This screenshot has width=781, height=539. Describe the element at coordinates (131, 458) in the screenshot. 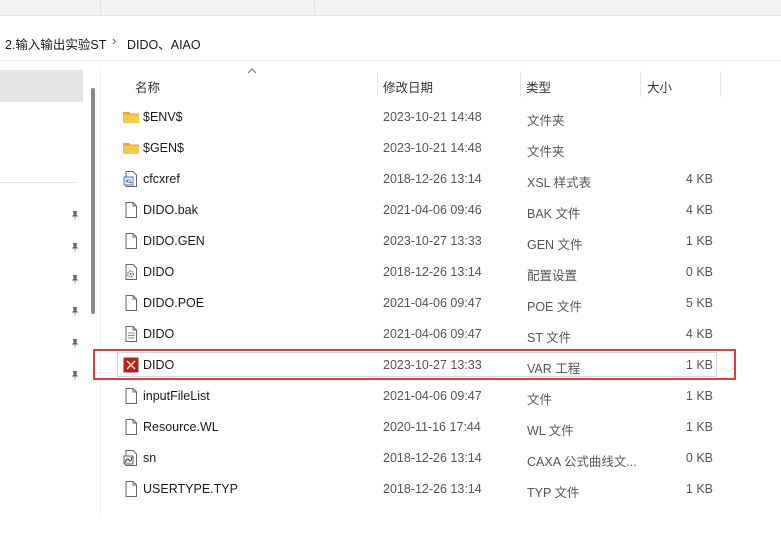

I see `caxa-file-icon` at that location.